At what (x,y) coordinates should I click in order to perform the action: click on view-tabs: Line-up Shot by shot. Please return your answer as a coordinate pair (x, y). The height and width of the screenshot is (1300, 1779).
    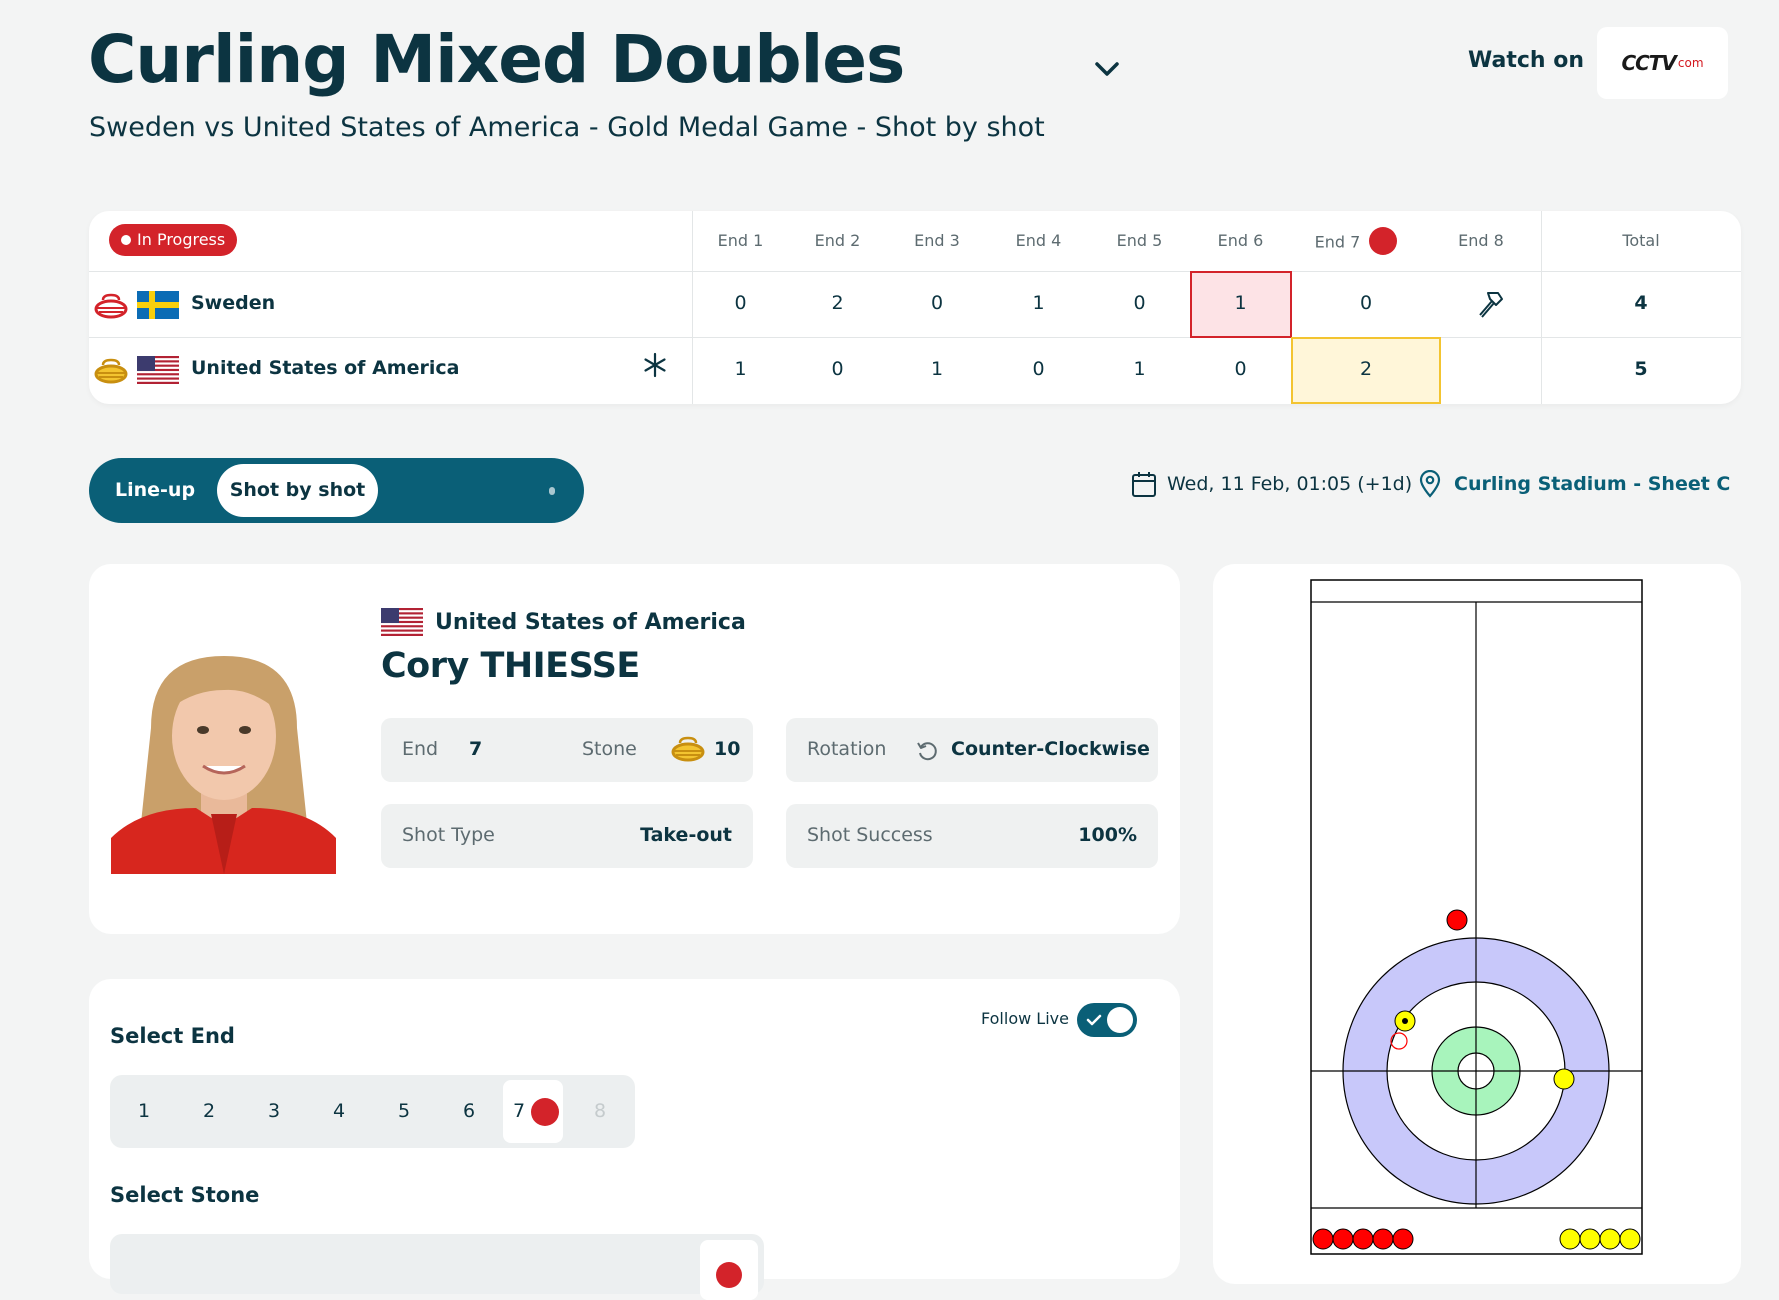
    Looking at the image, I should click on (336, 490).